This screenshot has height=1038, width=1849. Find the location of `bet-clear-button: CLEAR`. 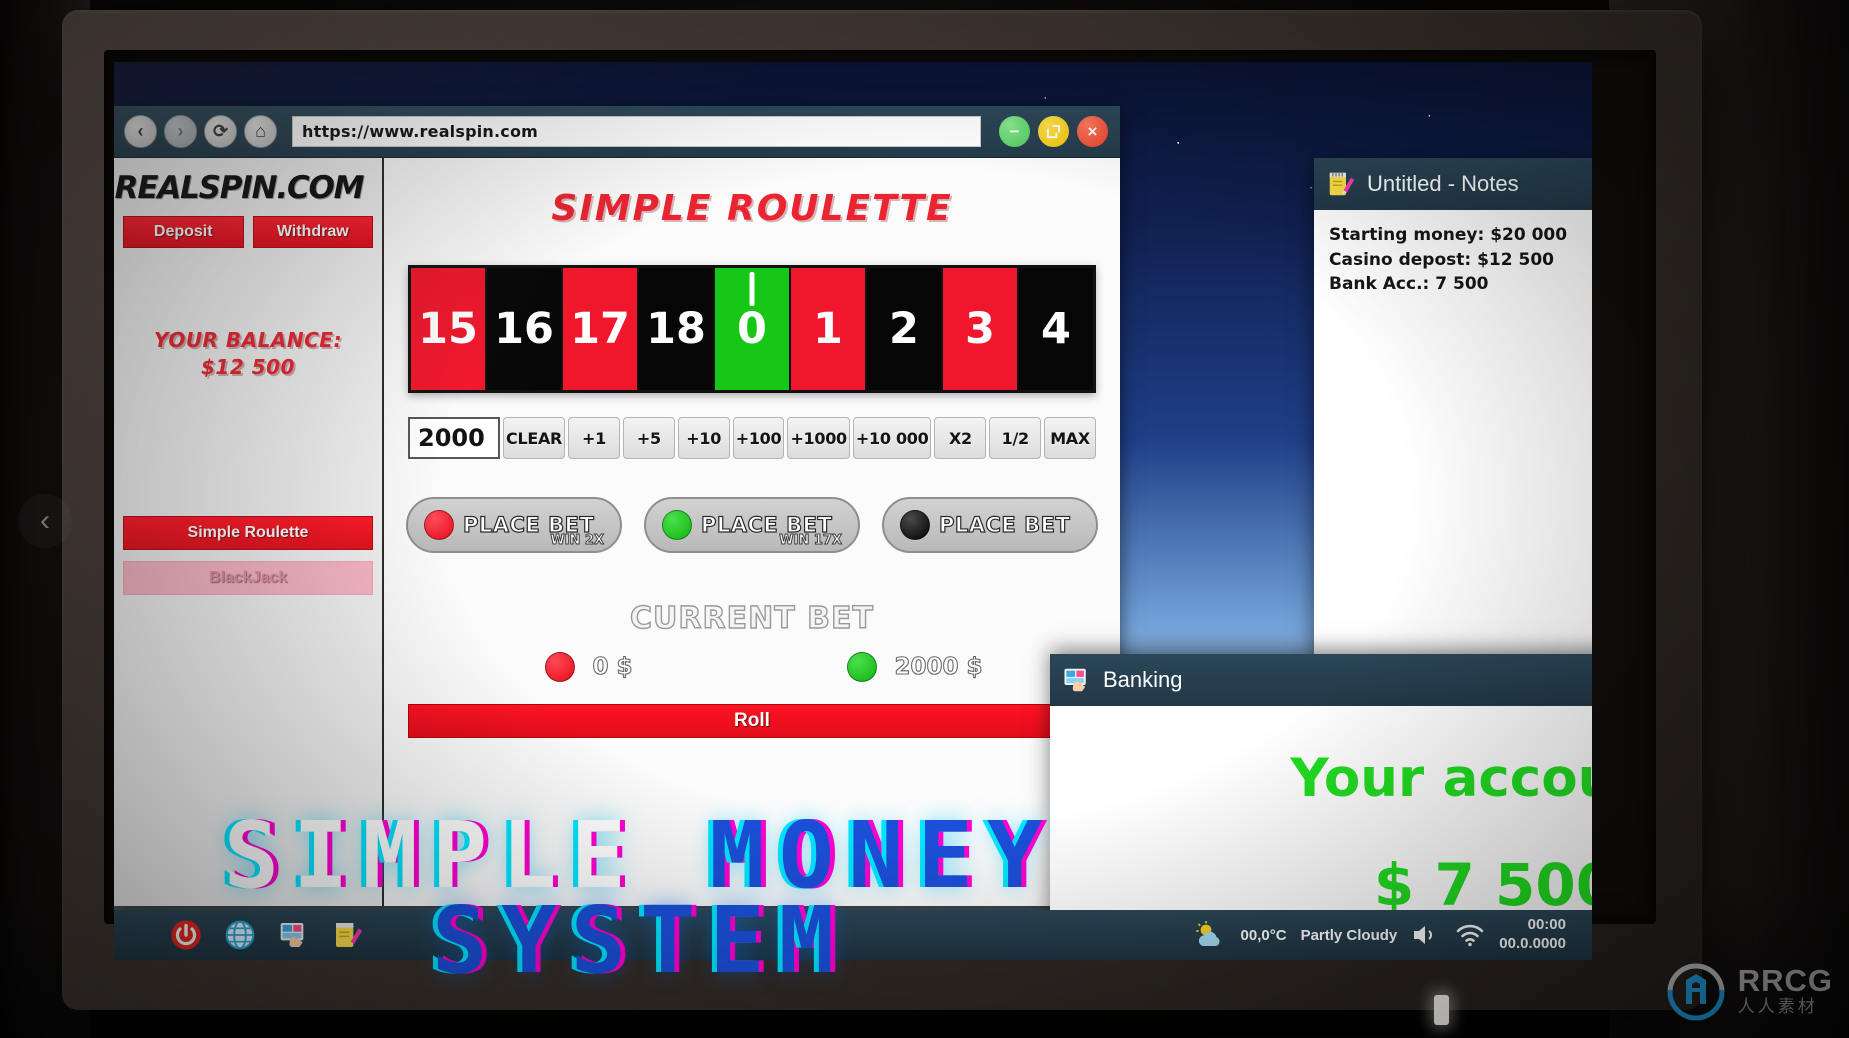

bet-clear-button: CLEAR is located at coordinates (534, 438).